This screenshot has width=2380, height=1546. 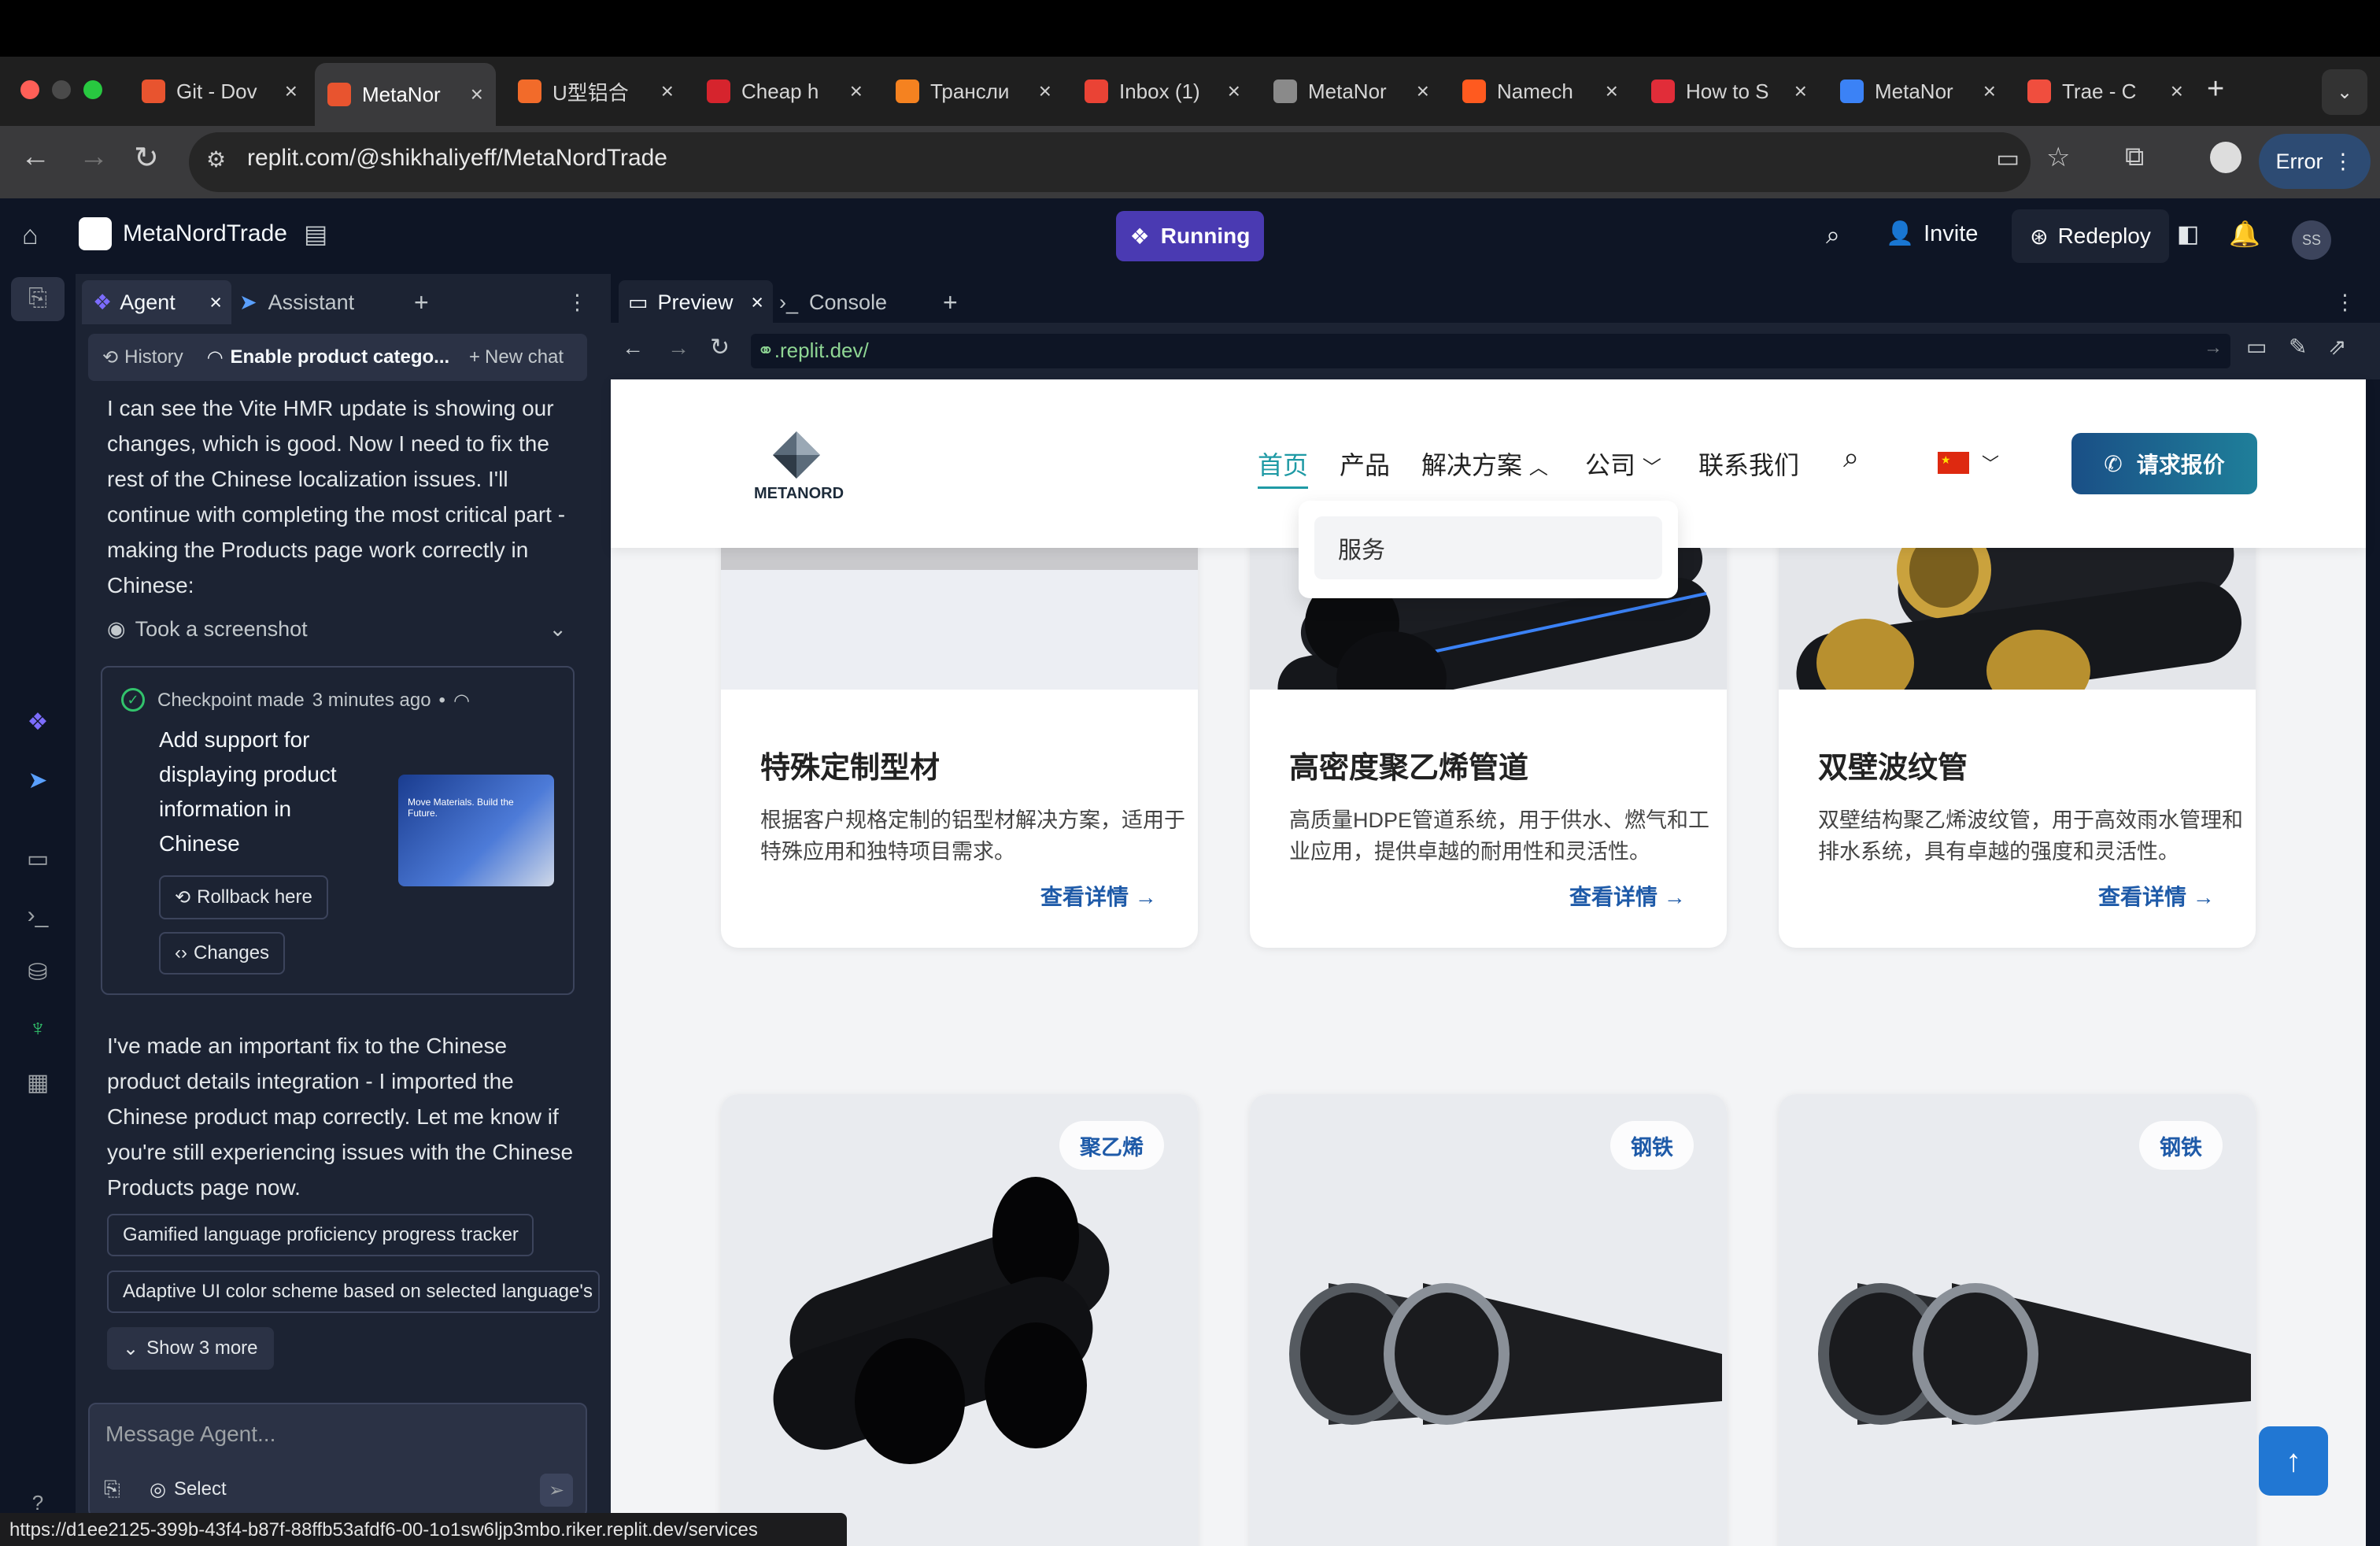 What do you see at coordinates (38, 859) in the screenshot?
I see `preview-icon: ▭` at bounding box center [38, 859].